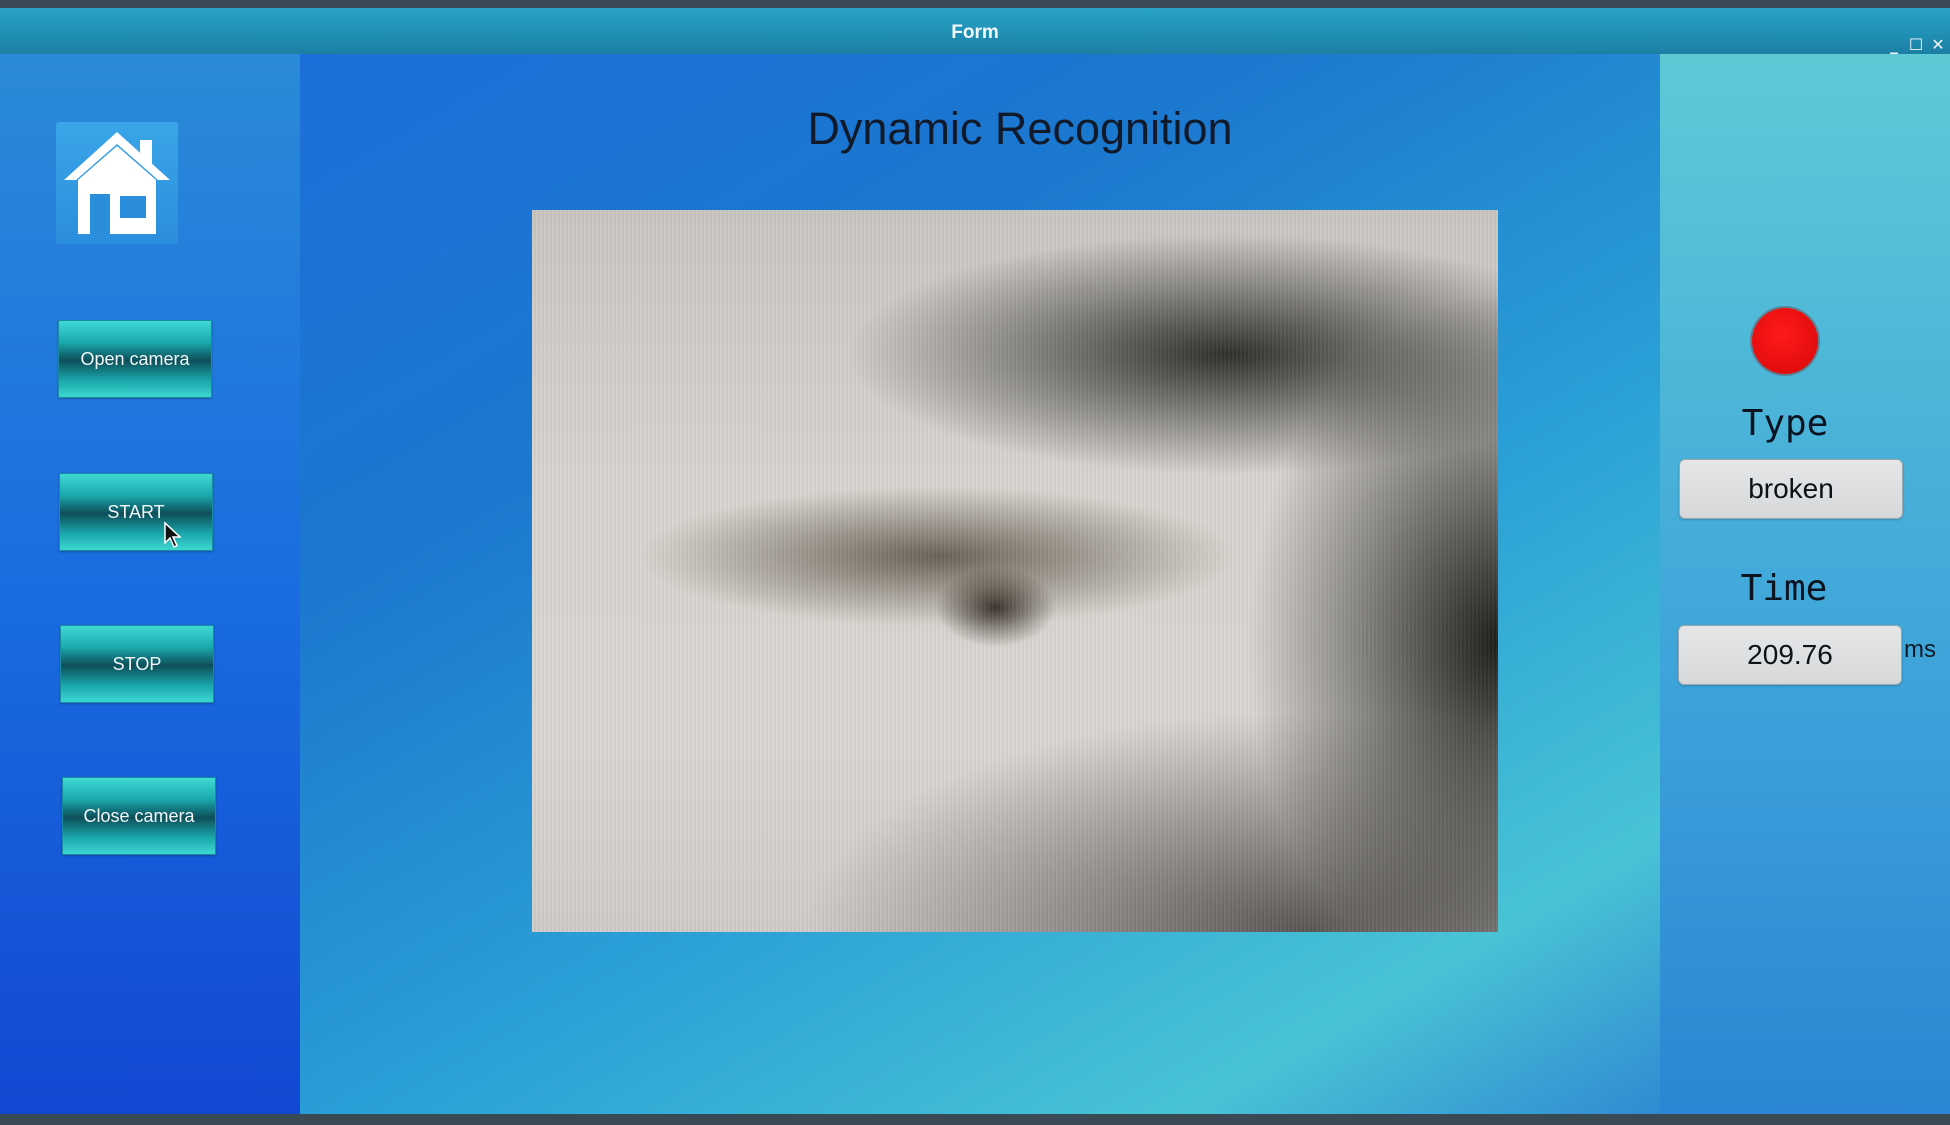  What do you see at coordinates (1790, 655) in the screenshot?
I see `time-value-field: 209.76` at bounding box center [1790, 655].